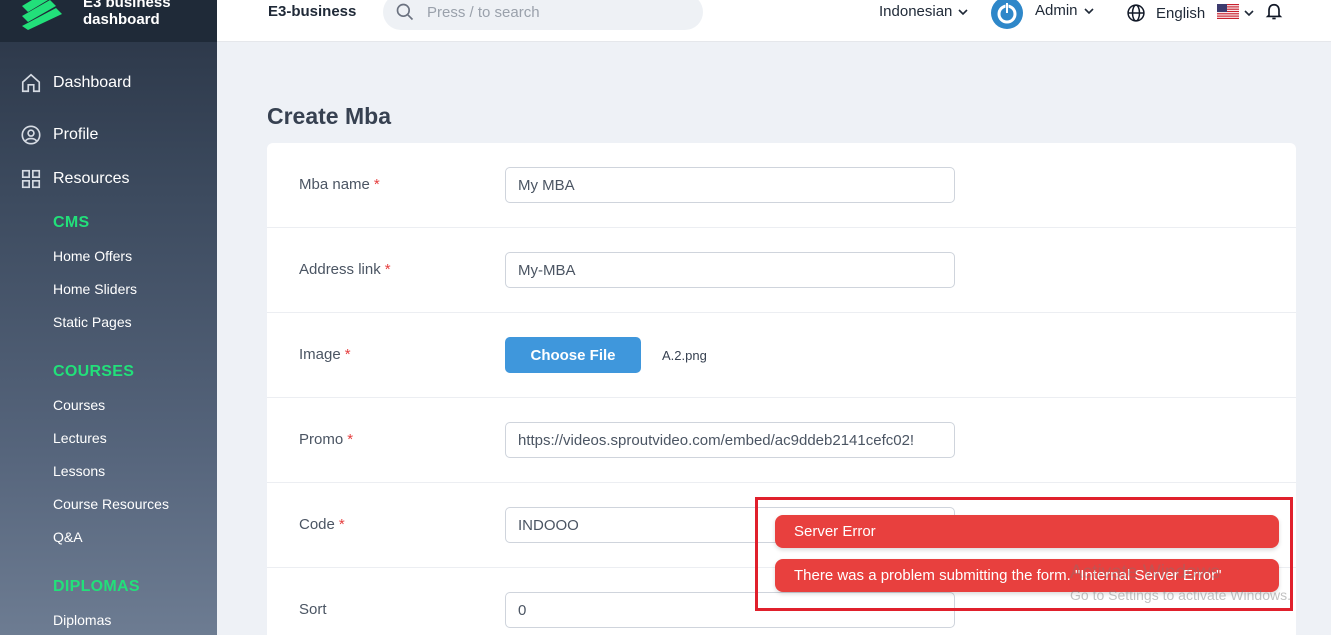 The height and width of the screenshot is (635, 1331). What do you see at coordinates (95, 289) in the screenshot?
I see `sidebar-item-home-sliders: Home Sliders` at bounding box center [95, 289].